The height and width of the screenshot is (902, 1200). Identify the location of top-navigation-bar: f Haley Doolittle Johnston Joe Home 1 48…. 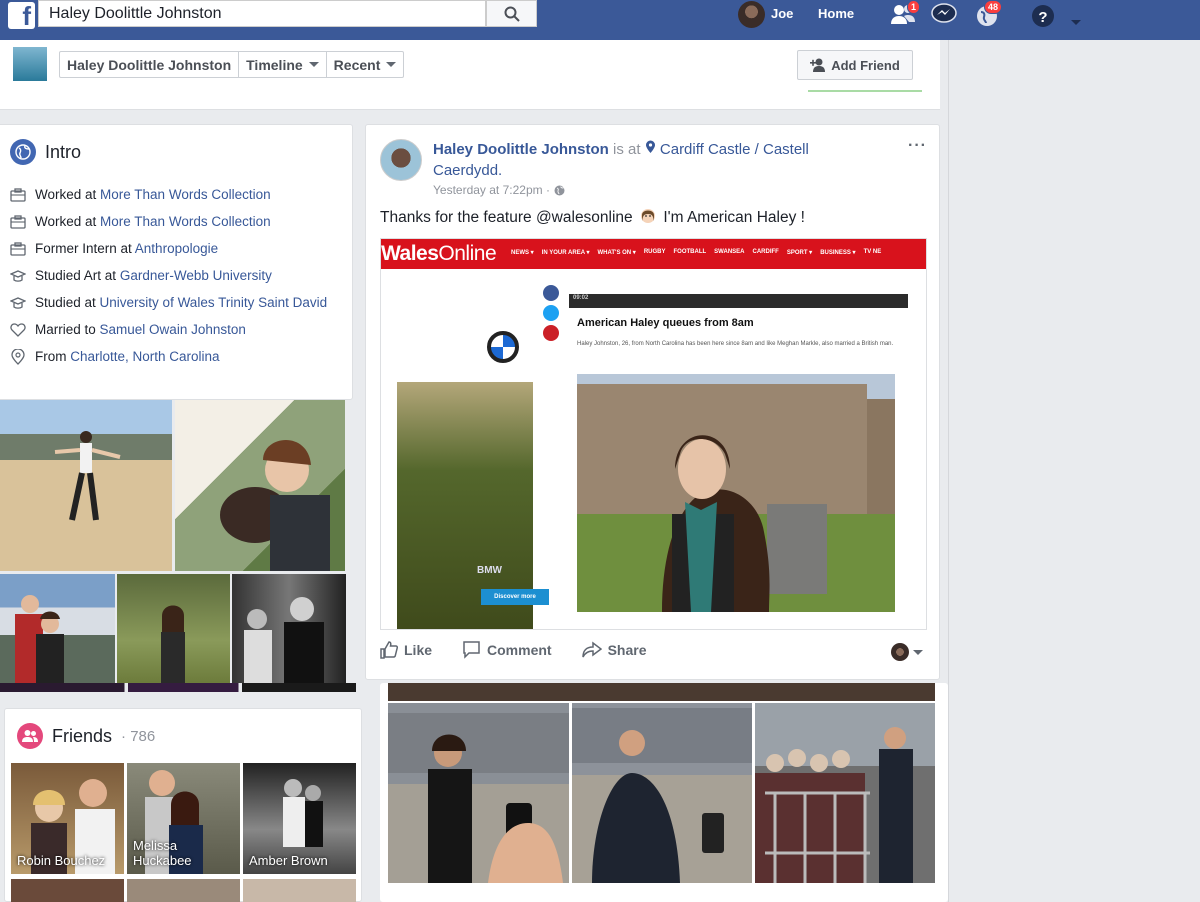
(600, 20).